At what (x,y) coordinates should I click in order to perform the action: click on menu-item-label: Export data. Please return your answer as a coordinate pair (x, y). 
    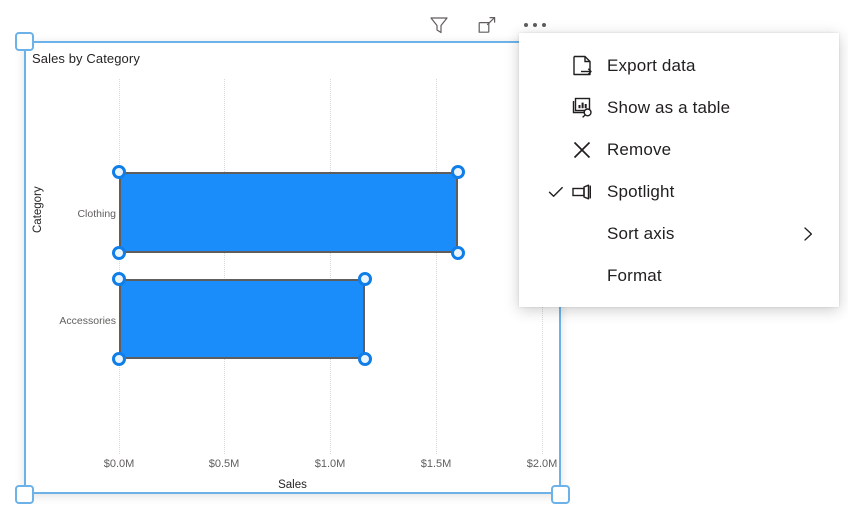
    Looking at the image, I should click on (651, 65).